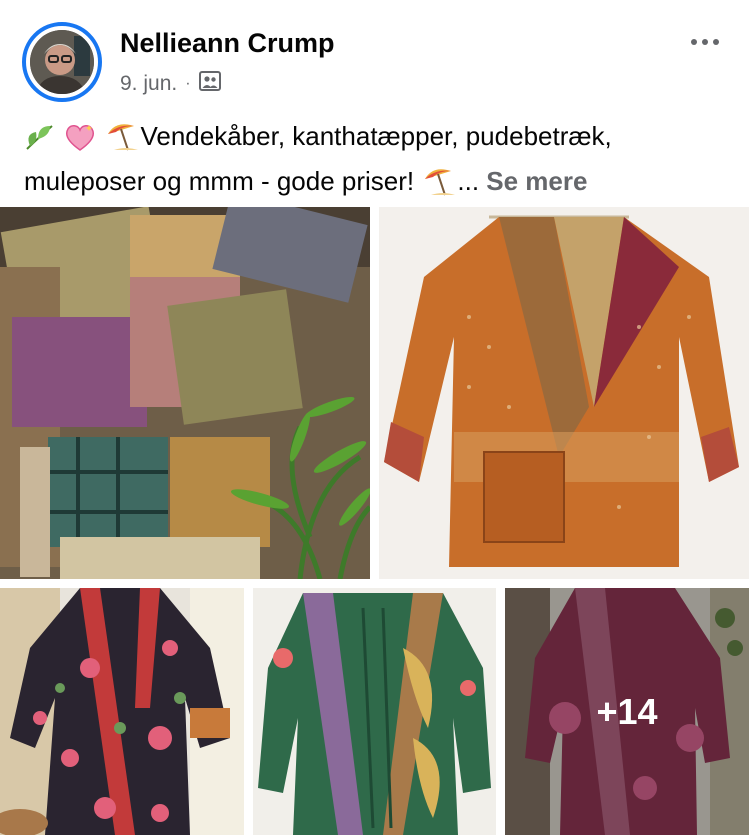 The height and width of the screenshot is (835, 749). I want to click on post-meta: 9. jun. ·, so click(170, 84).